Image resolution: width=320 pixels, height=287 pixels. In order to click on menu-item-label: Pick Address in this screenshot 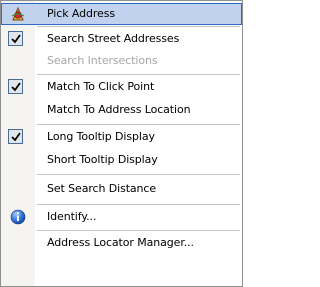, I will do `click(81, 13)`.